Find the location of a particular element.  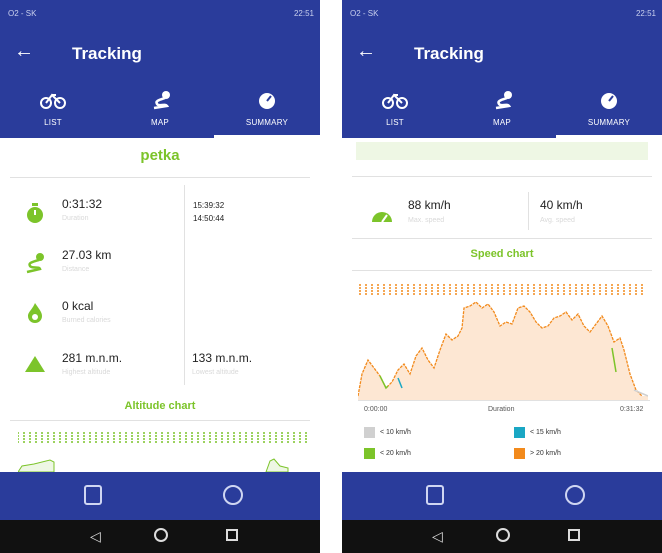

legend-swatch-blue is located at coordinates (519, 432).